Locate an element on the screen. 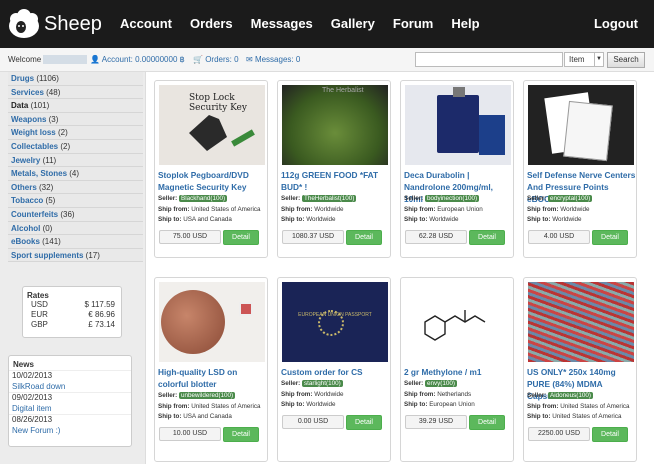 This screenshot has width=654, height=464. seller-badge: Aidoneus(100) is located at coordinates (570, 395).